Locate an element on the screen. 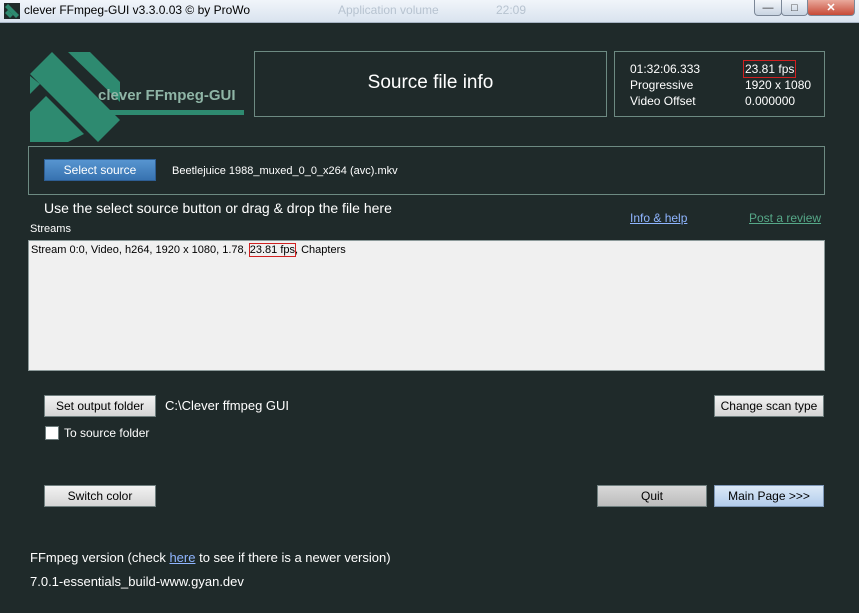 This screenshot has height=613, width=859. maximize-button: □ is located at coordinates (794, 8).